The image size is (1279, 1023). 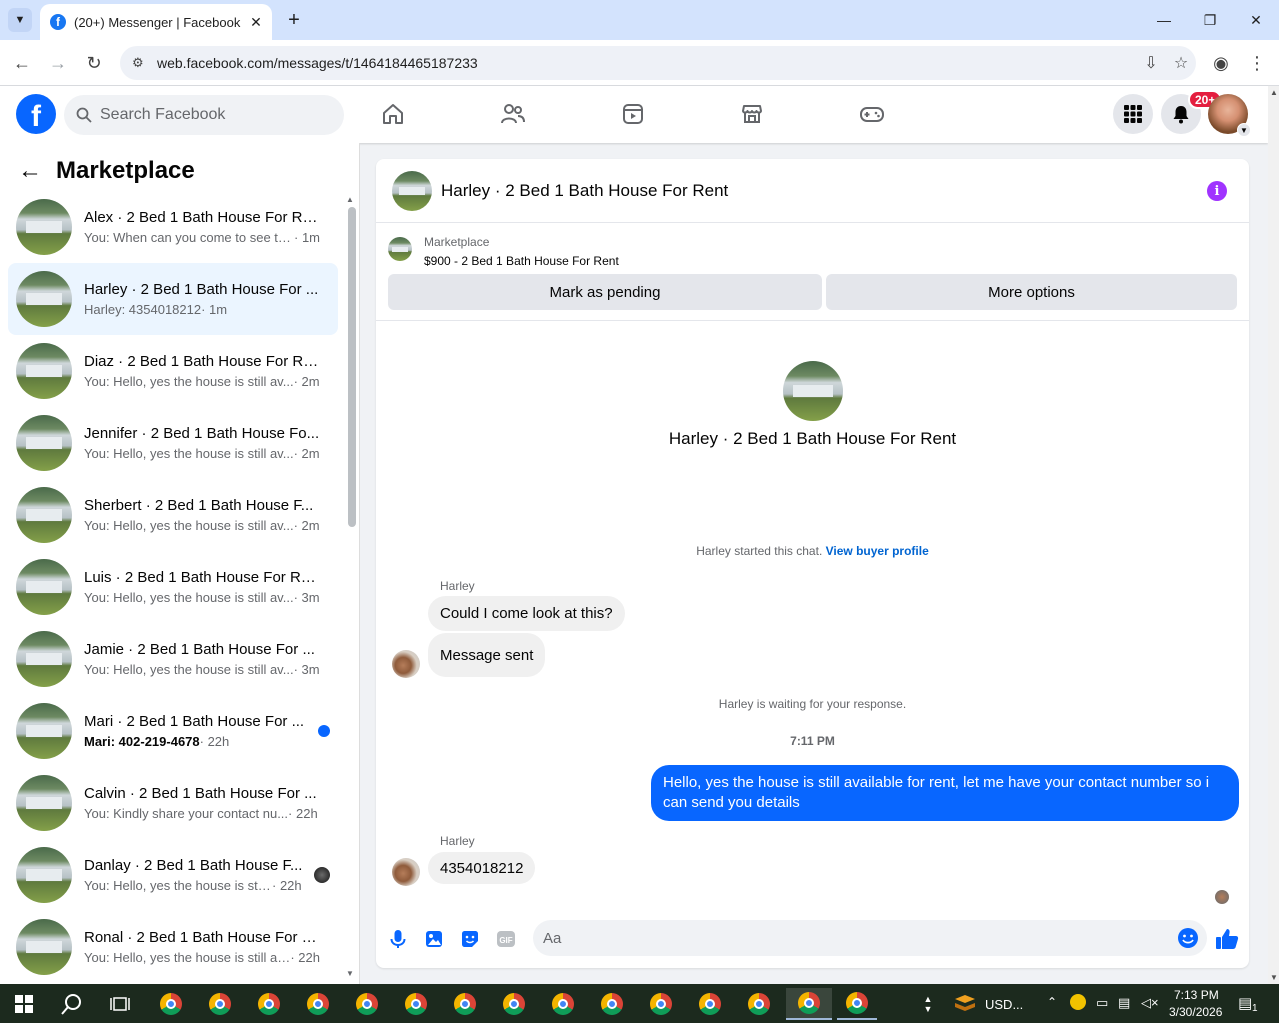 I want to click on chat-title: Harley · 2 Bed 1 Bath House For Rent, so click(x=584, y=191).